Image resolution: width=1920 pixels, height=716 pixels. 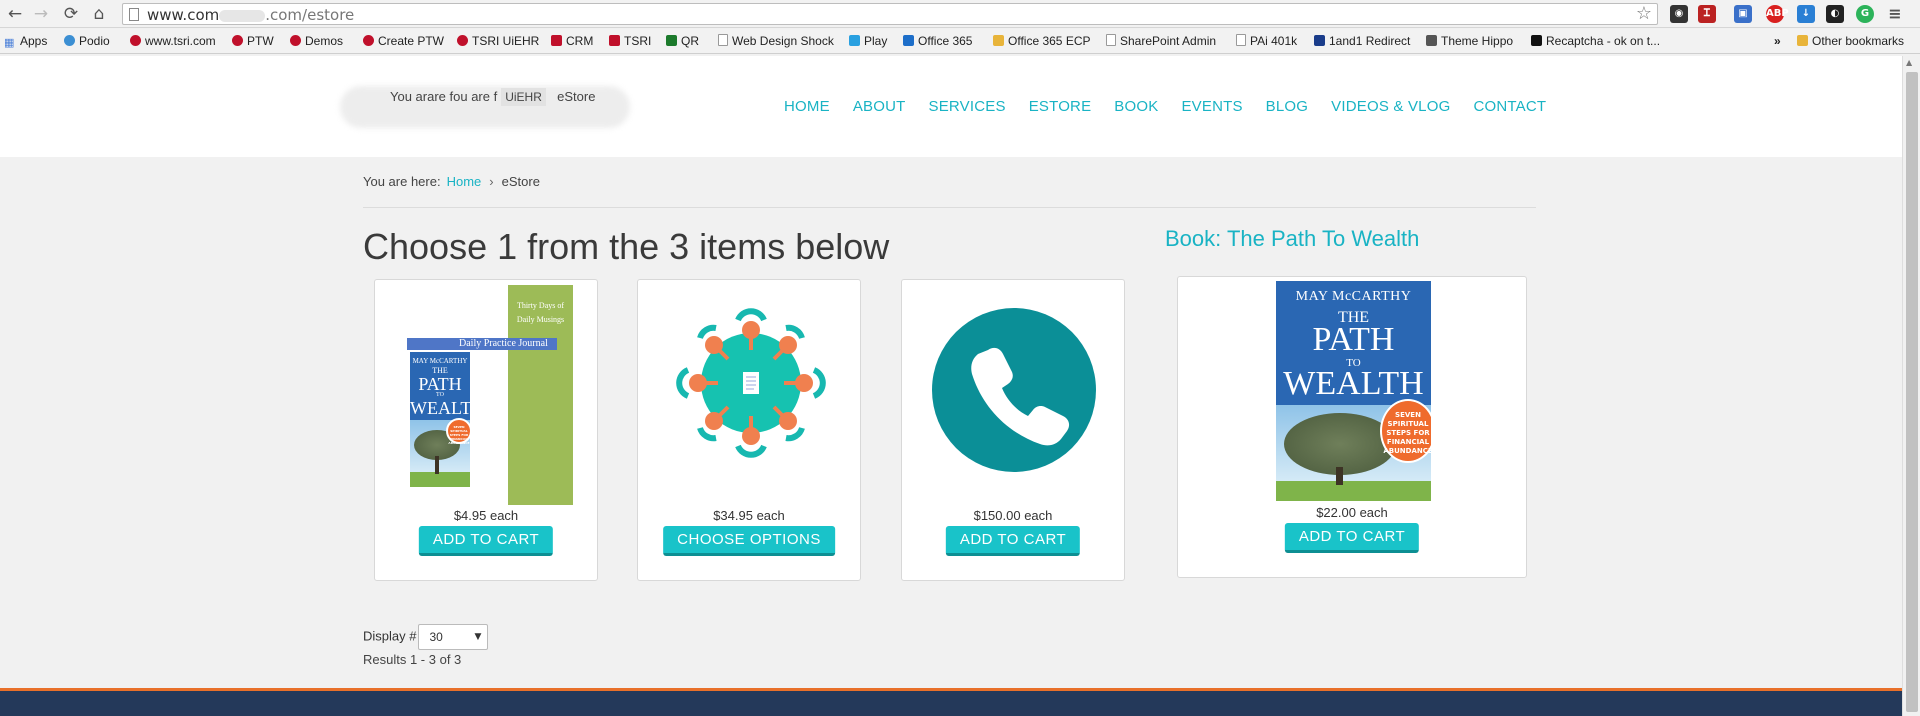 What do you see at coordinates (1362, 41) in the screenshot?
I see `bookmark-1and1-redirect: 1and1 Redirect` at bounding box center [1362, 41].